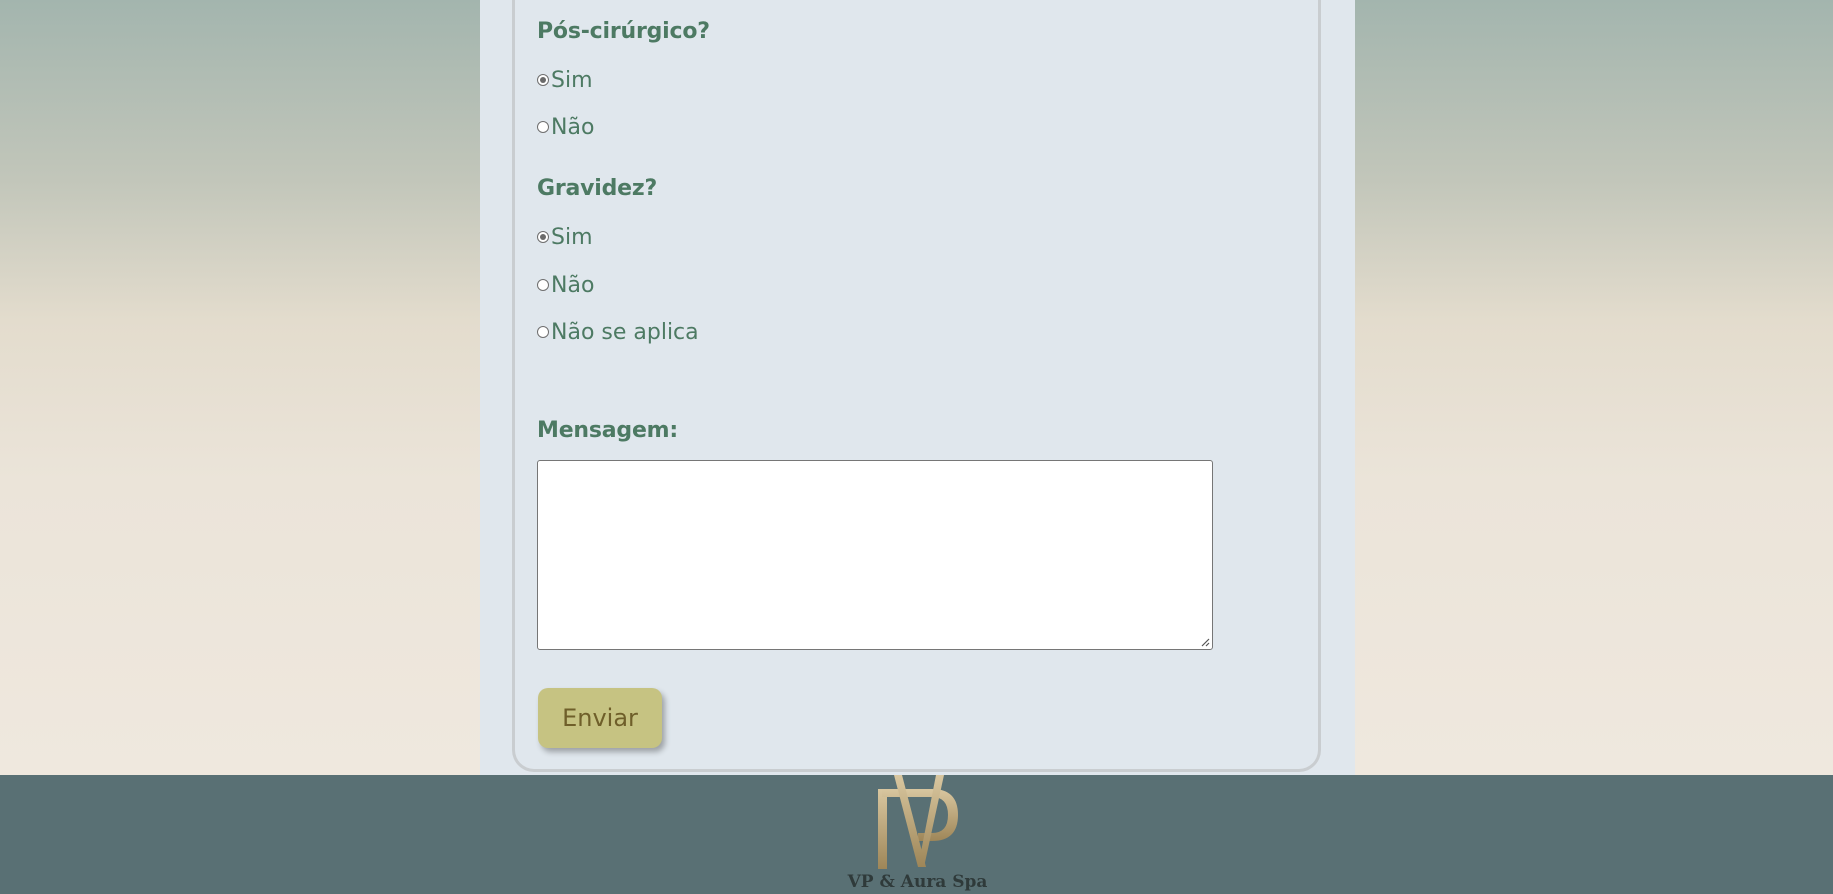 The height and width of the screenshot is (894, 1833). What do you see at coordinates (600, 718) in the screenshot?
I see `submit-button: Enviar` at bounding box center [600, 718].